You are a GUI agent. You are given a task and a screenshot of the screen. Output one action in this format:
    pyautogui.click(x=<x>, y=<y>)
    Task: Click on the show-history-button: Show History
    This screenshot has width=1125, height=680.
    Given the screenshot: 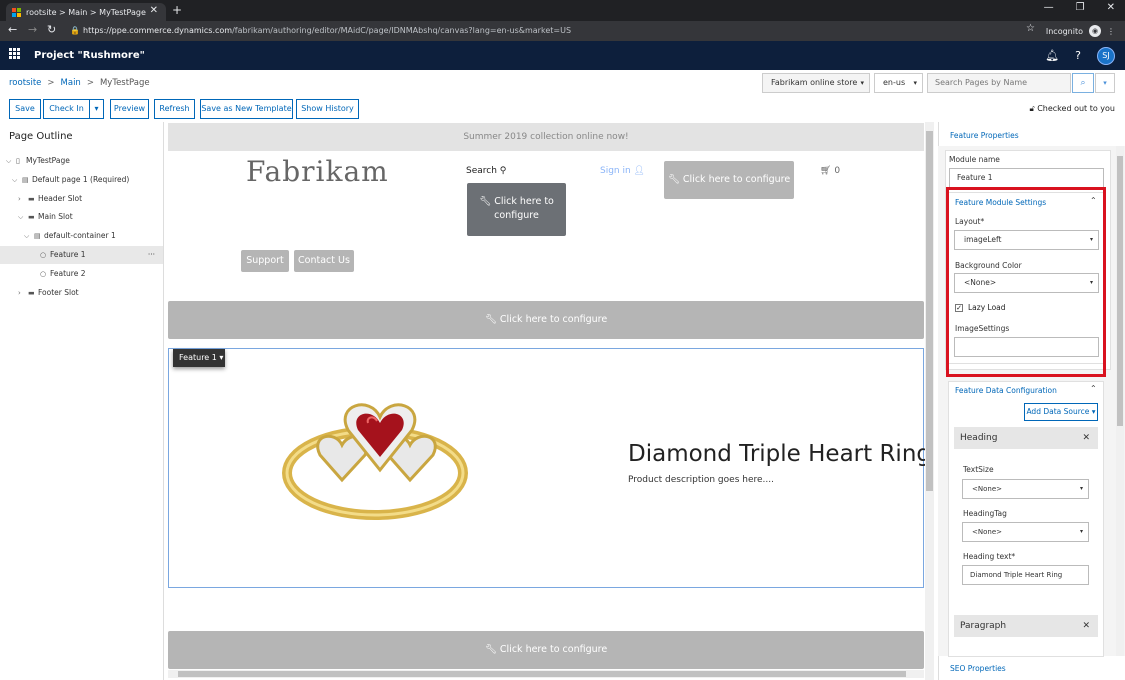 What is the action you would take?
    pyautogui.click(x=327, y=109)
    